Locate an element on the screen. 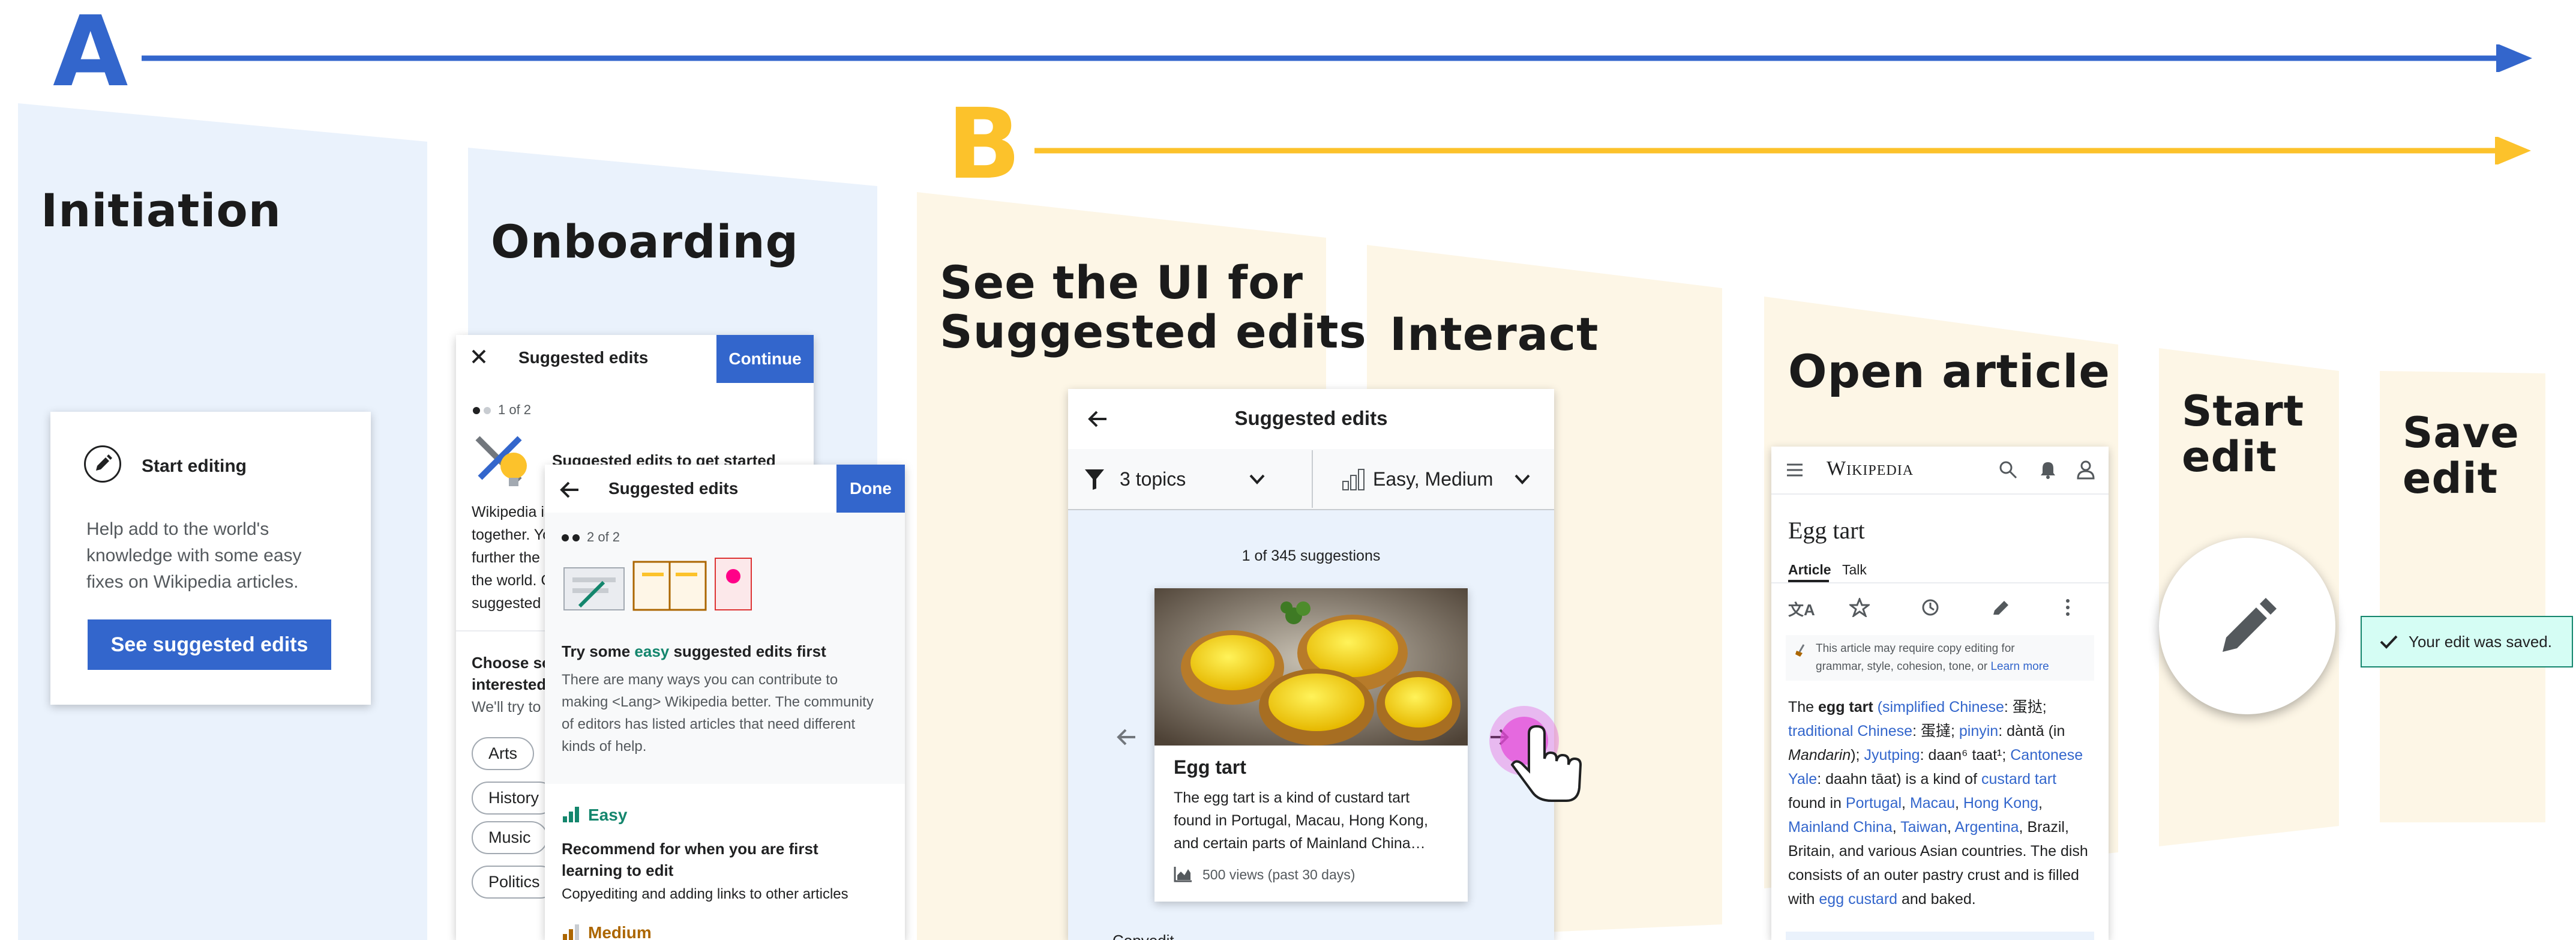 The image size is (2576, 940). more-menu-icon is located at coordinates (2068, 607).